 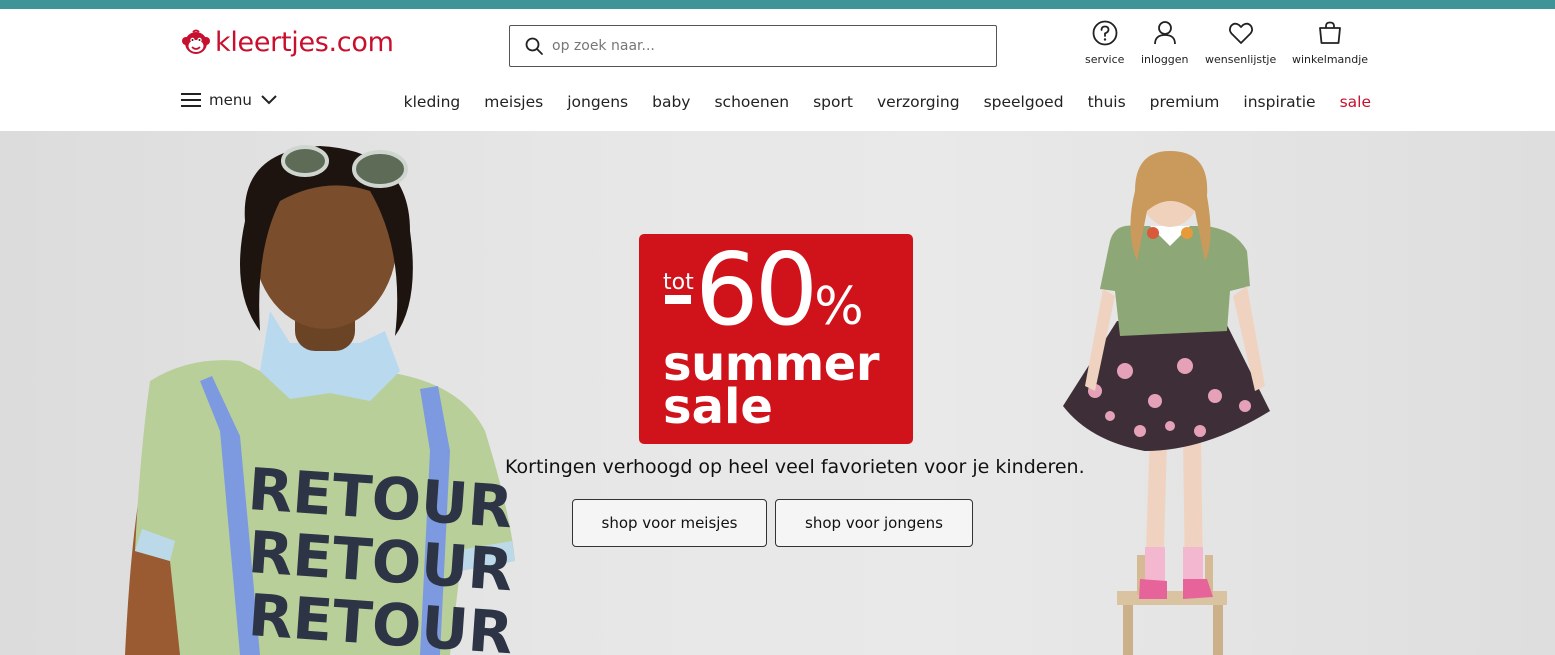 What do you see at coordinates (839, 307) in the screenshot?
I see `promo-percent-sign: %` at bounding box center [839, 307].